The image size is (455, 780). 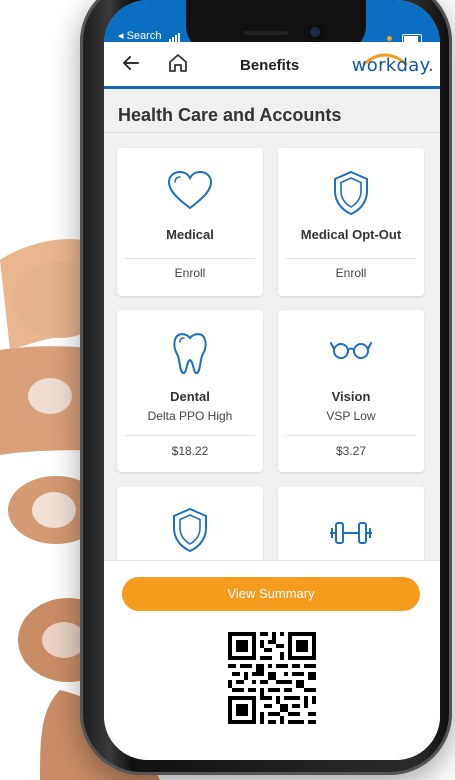 What do you see at coordinates (190, 190) in the screenshot?
I see `heart-icon` at bounding box center [190, 190].